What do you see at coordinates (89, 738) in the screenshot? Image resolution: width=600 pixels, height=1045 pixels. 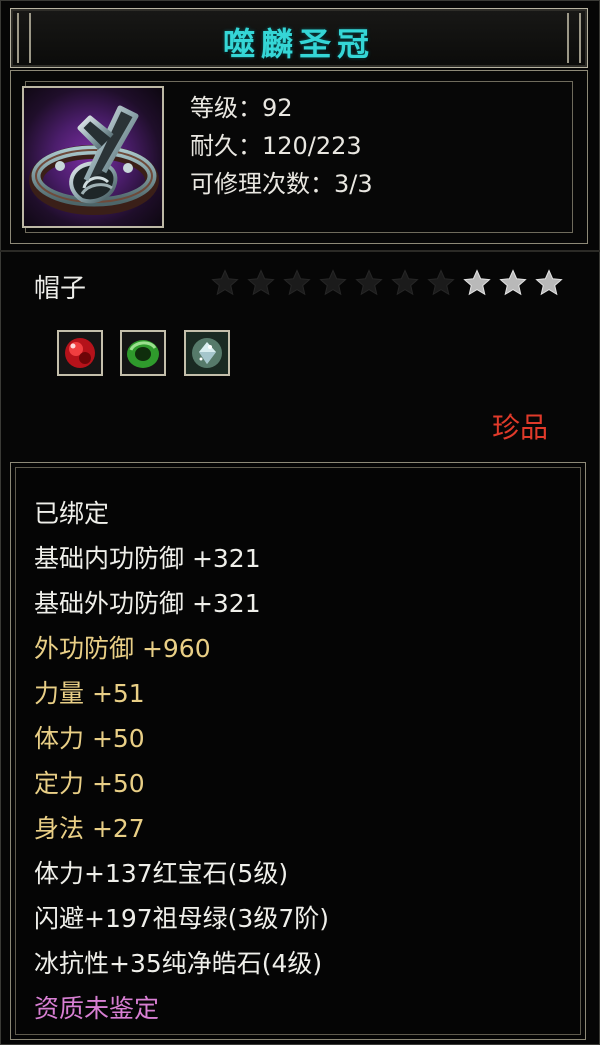 I see `attribute-line: 体力 +50` at bounding box center [89, 738].